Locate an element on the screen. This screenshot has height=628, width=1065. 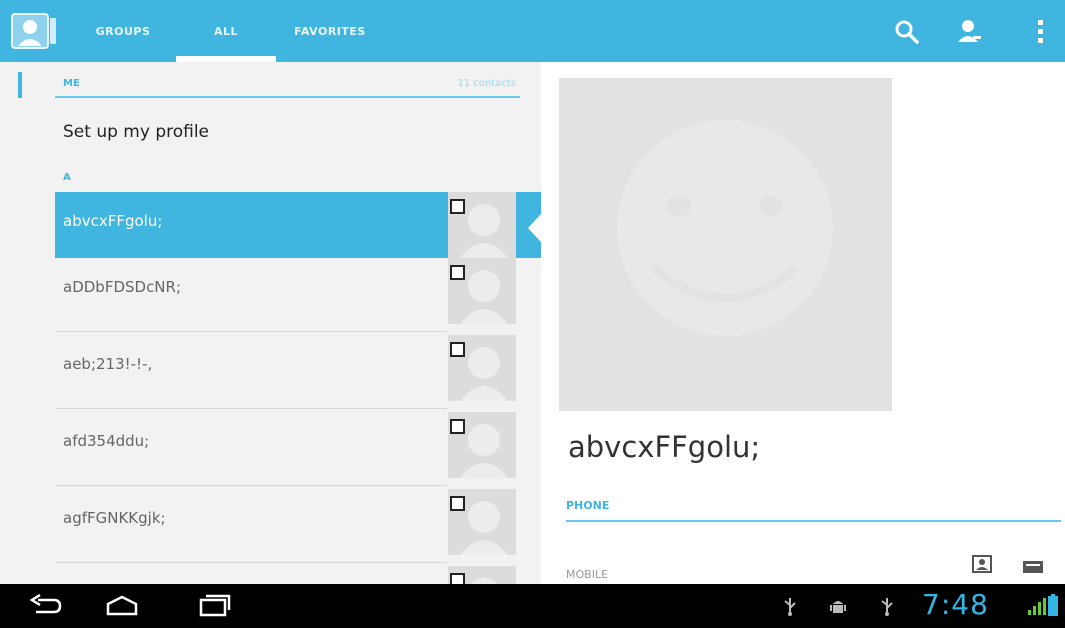
contact-list-item: abvcxFFgolu; is located at coordinates (298, 225).